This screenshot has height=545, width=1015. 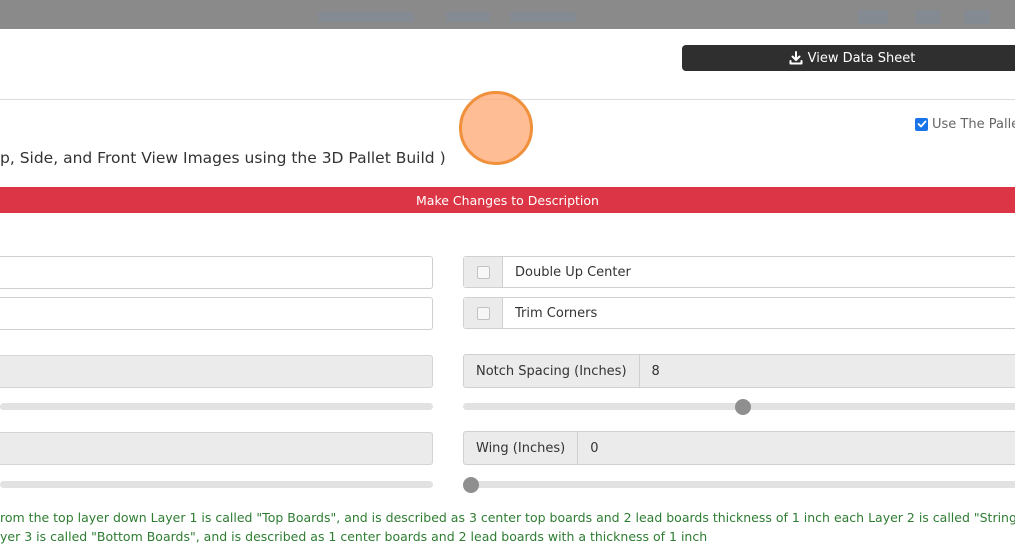 I want to click on trim-corners-option: Trim Corners, so click(x=739, y=313).